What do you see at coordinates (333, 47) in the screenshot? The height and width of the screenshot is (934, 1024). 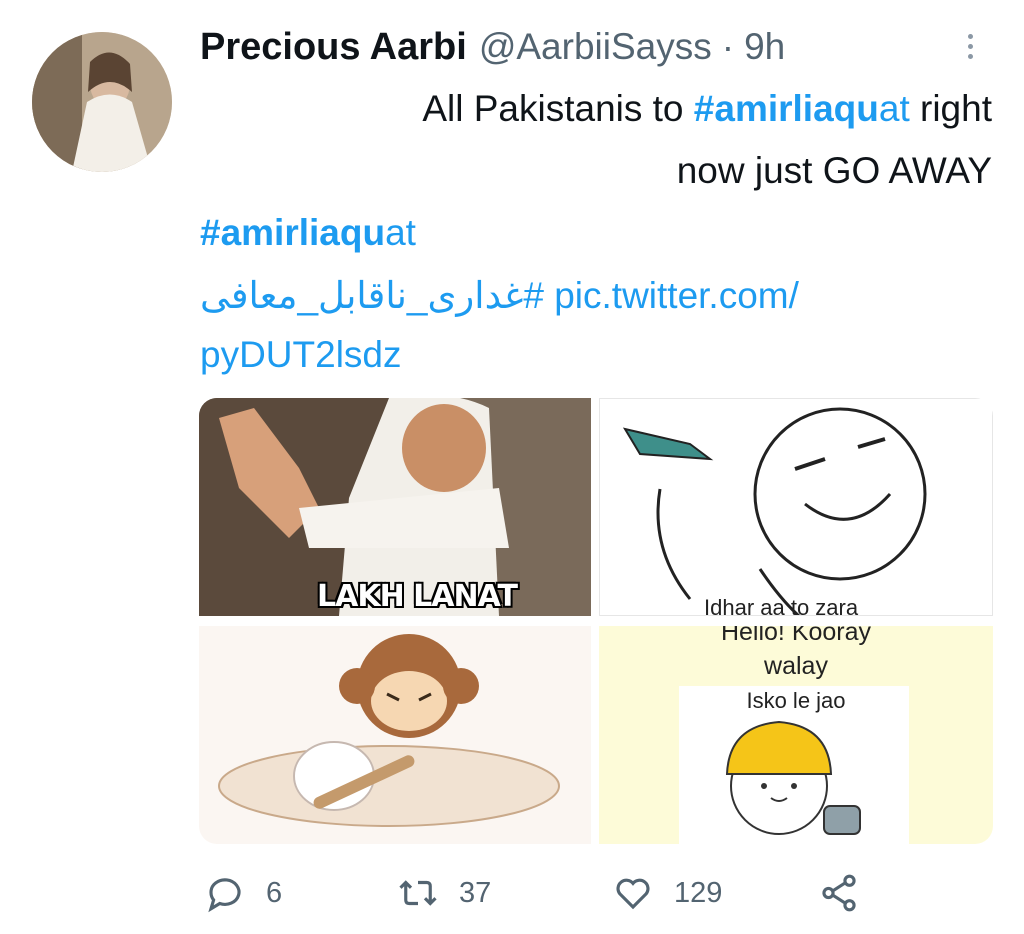 I see `author-name: Precious Aarbi` at bounding box center [333, 47].